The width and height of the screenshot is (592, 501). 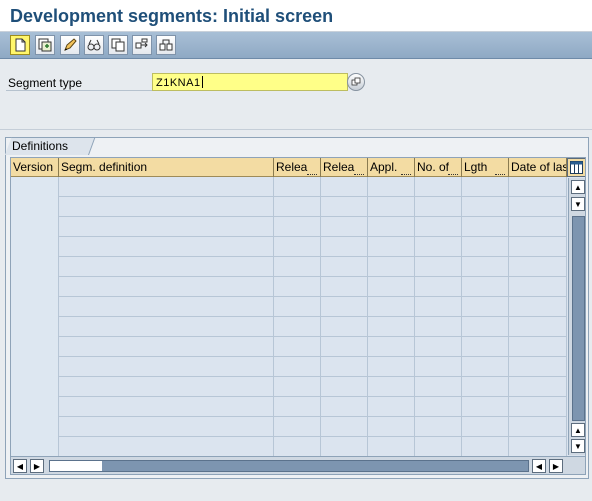 I want to click on horizontal-scrollbar: ◀ ▶ ◀ ▶, so click(x=298, y=465).